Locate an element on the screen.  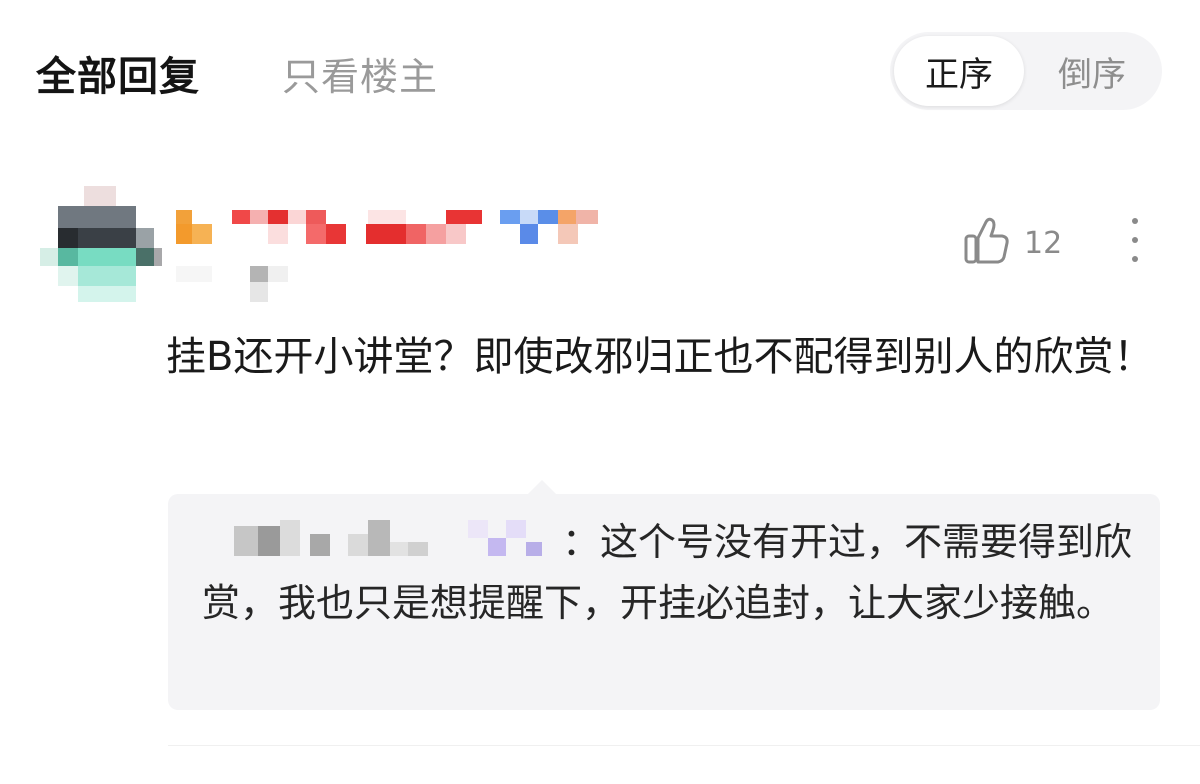
avatar is located at coordinates (99, 249).